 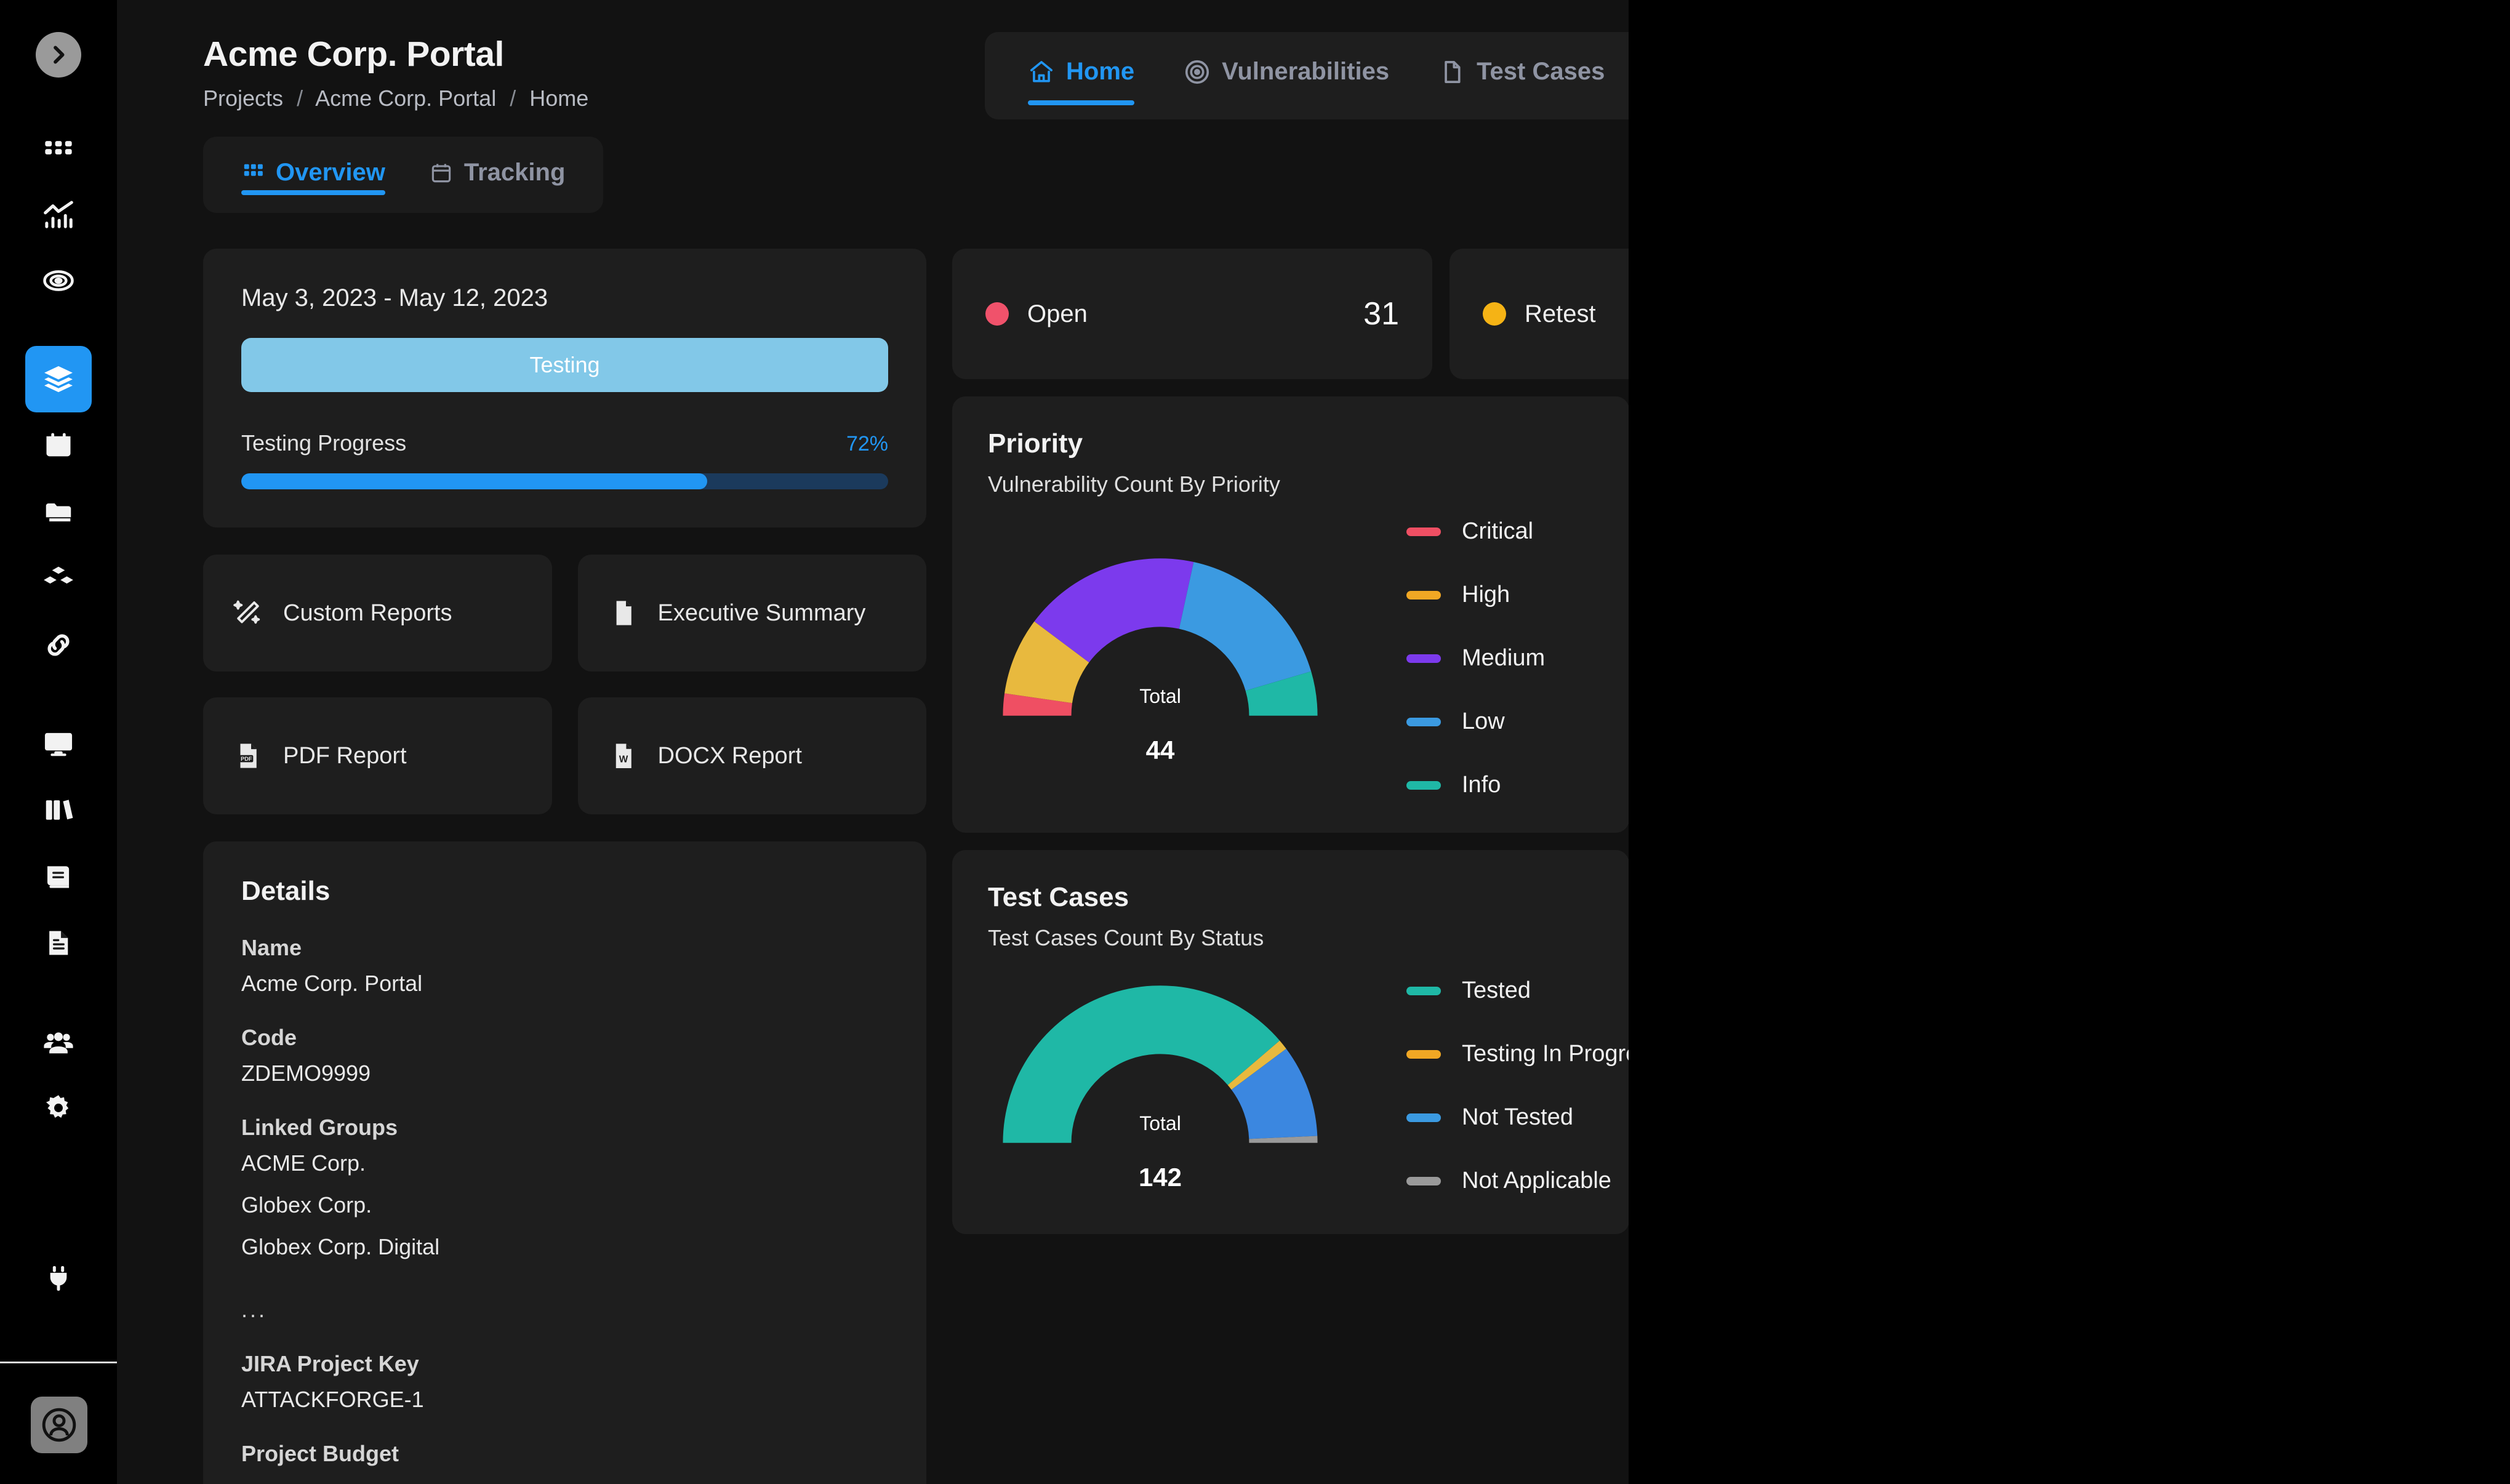 I want to click on pdf-report-label: PDF Report, so click(x=345, y=755).